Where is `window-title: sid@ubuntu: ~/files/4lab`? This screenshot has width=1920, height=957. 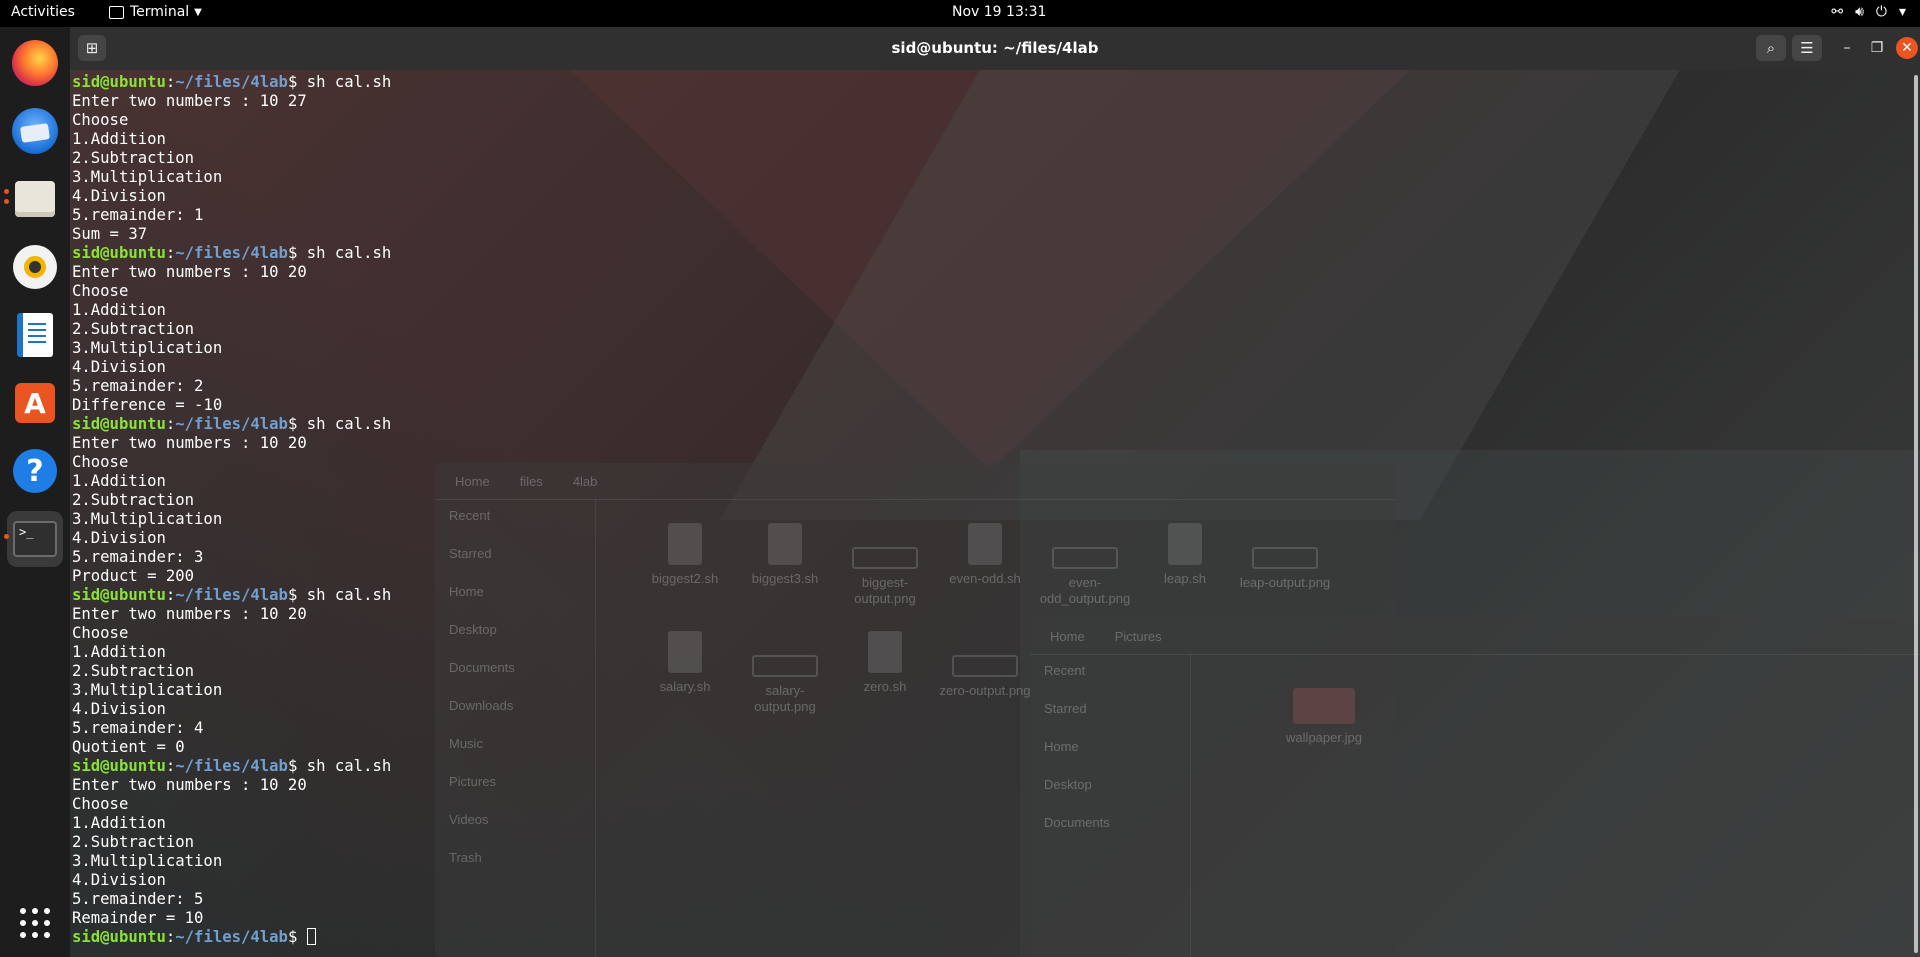
window-title: sid@ubuntu: ~/files/4lab is located at coordinates (995, 48).